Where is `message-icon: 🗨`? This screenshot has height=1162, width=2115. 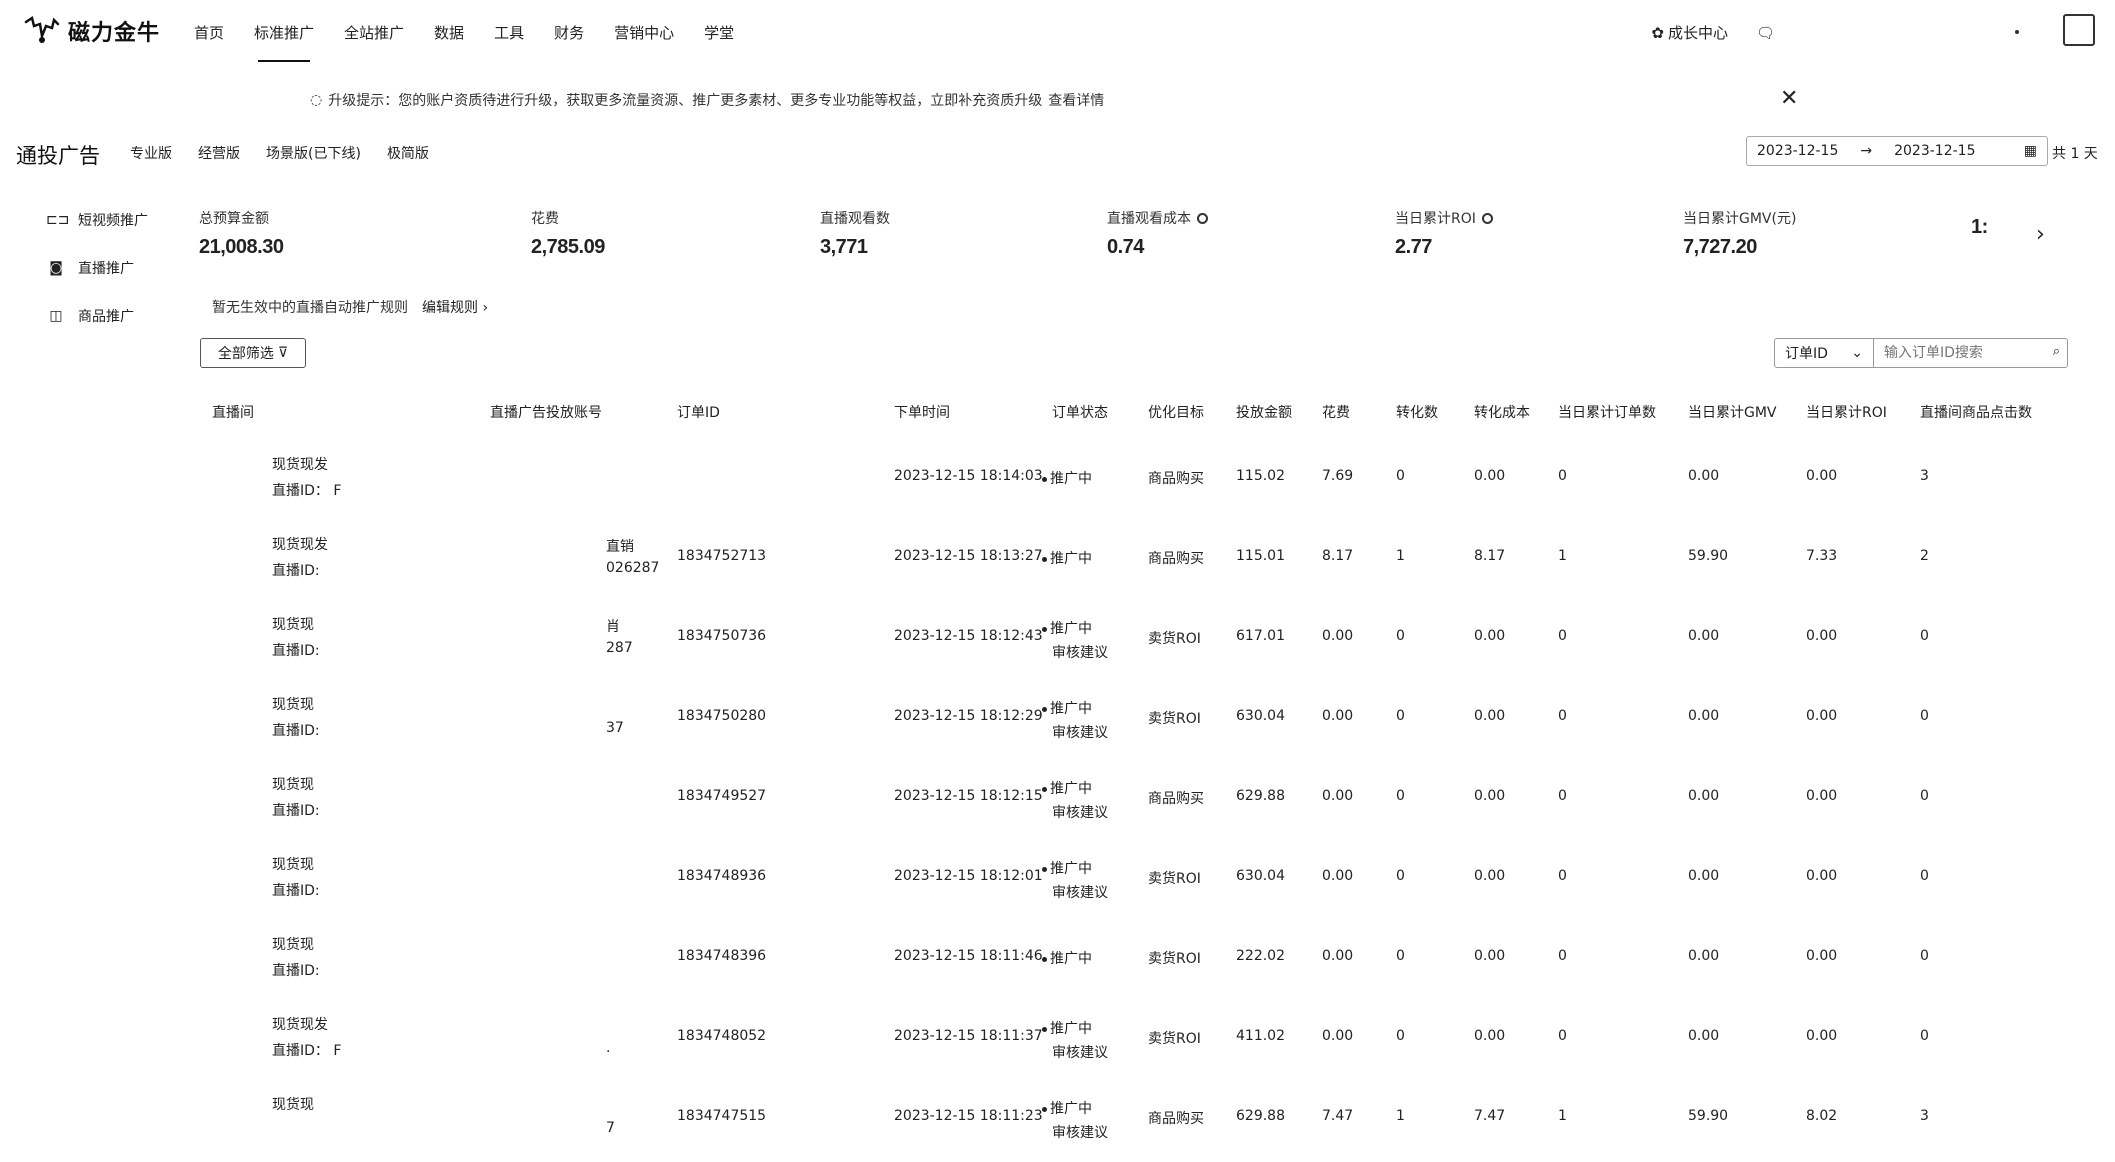 message-icon: 🗨 is located at coordinates (1765, 33).